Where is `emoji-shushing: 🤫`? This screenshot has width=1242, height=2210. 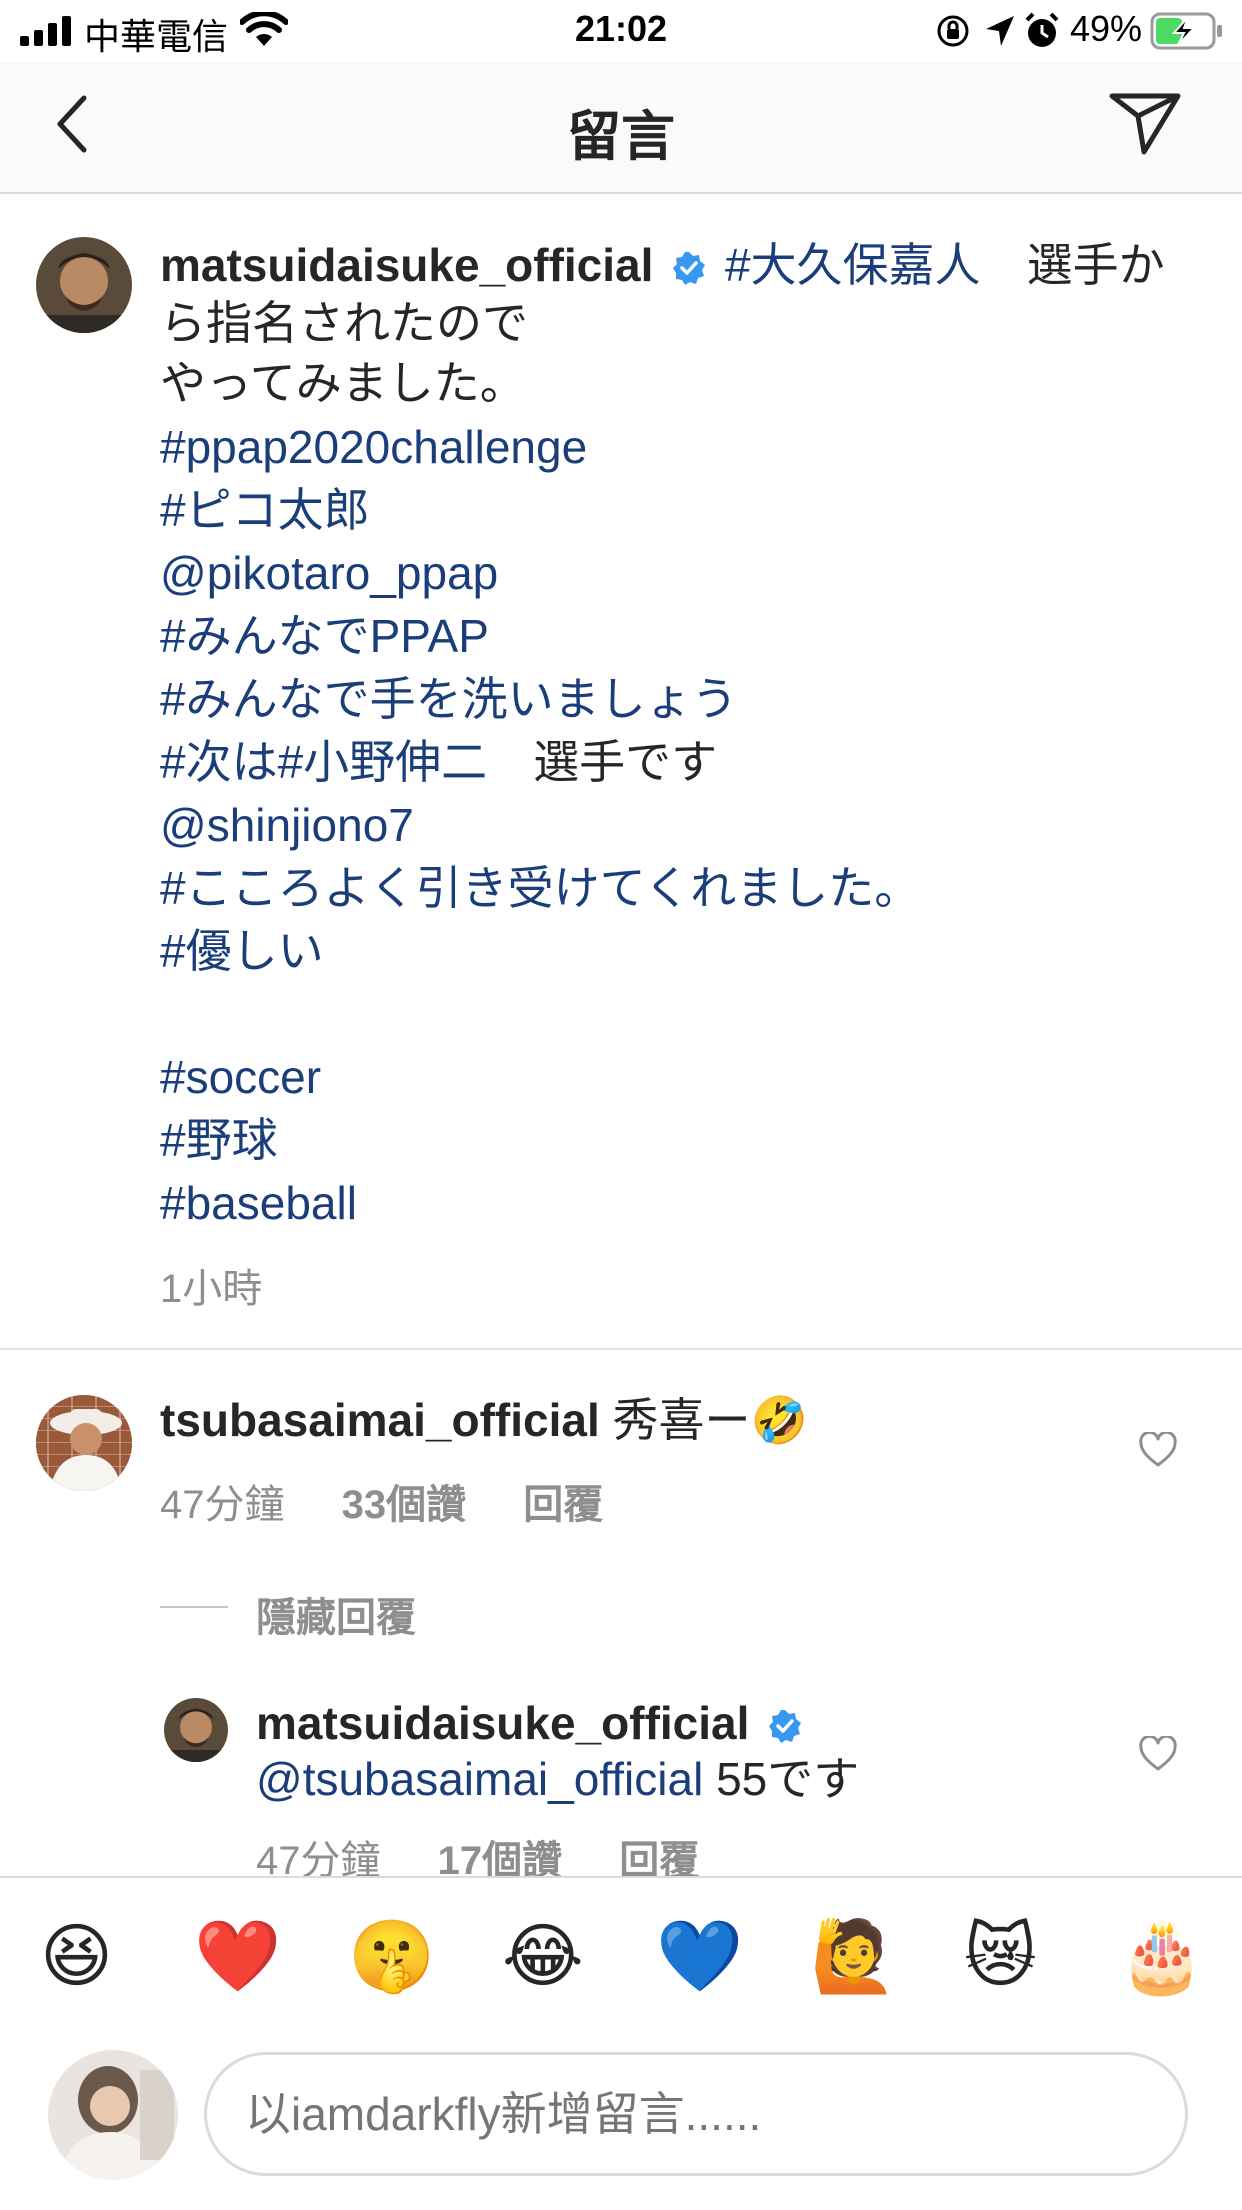
emoji-shushing: 🤫 is located at coordinates (391, 1956).